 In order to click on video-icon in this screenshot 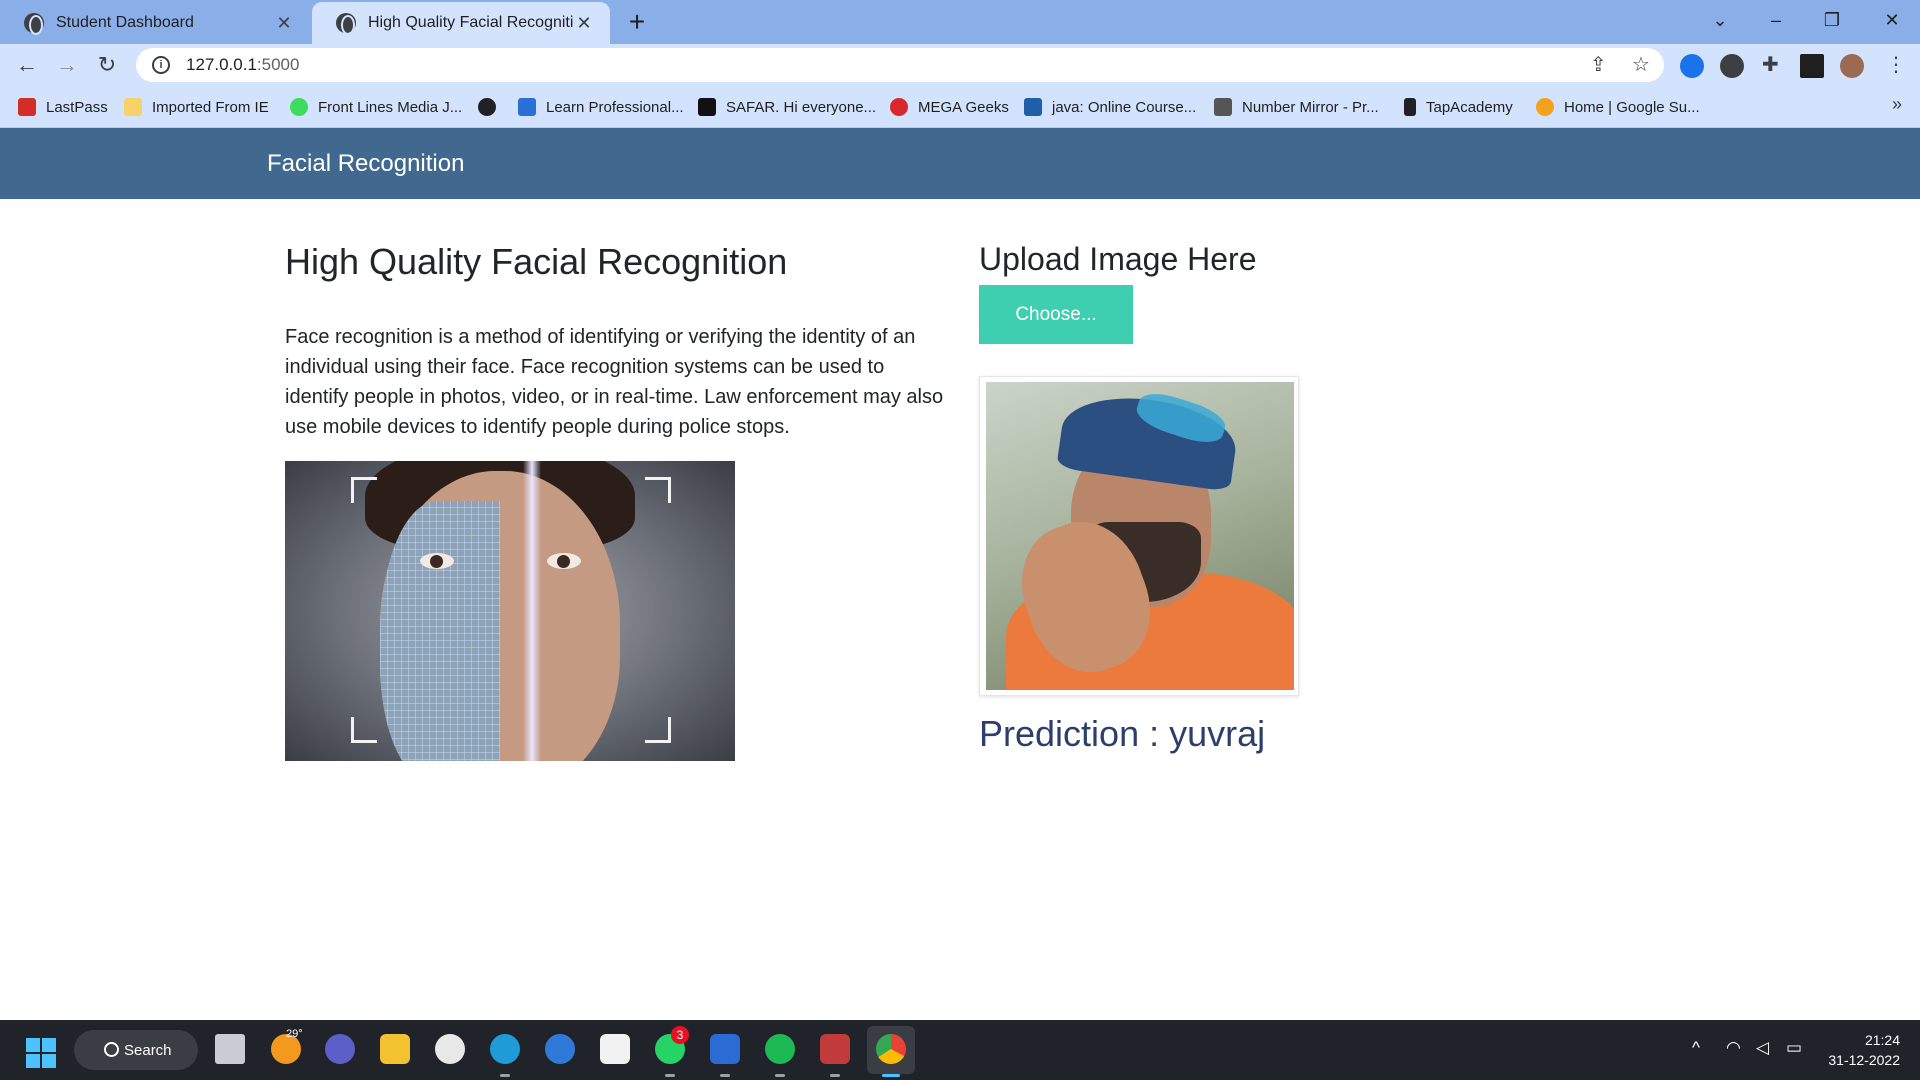, I will do `click(1033, 107)`.